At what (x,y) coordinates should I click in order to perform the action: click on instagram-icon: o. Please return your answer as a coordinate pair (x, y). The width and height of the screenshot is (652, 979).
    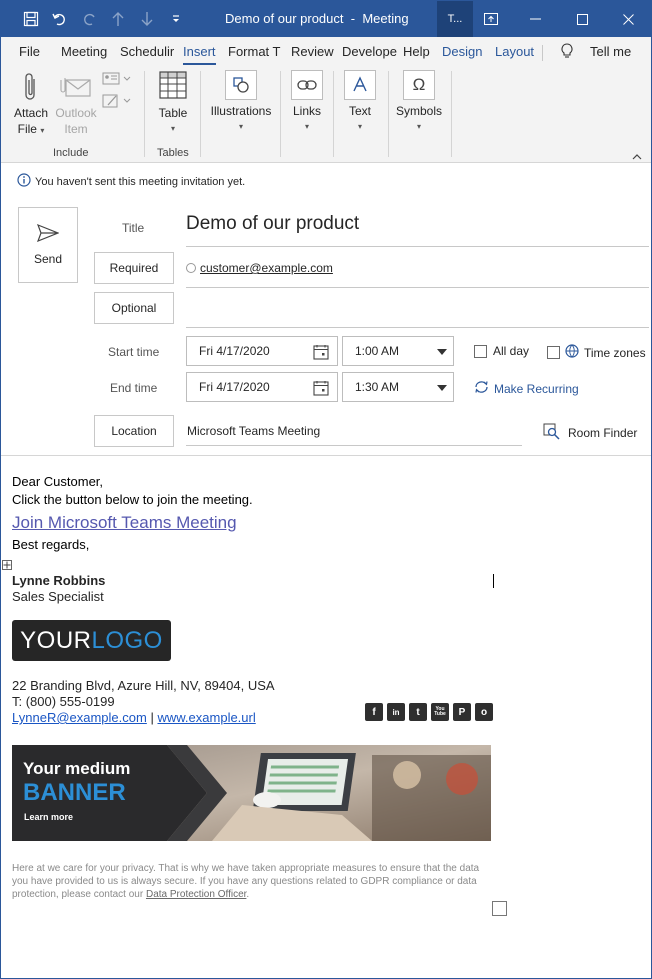
    Looking at the image, I should click on (484, 712).